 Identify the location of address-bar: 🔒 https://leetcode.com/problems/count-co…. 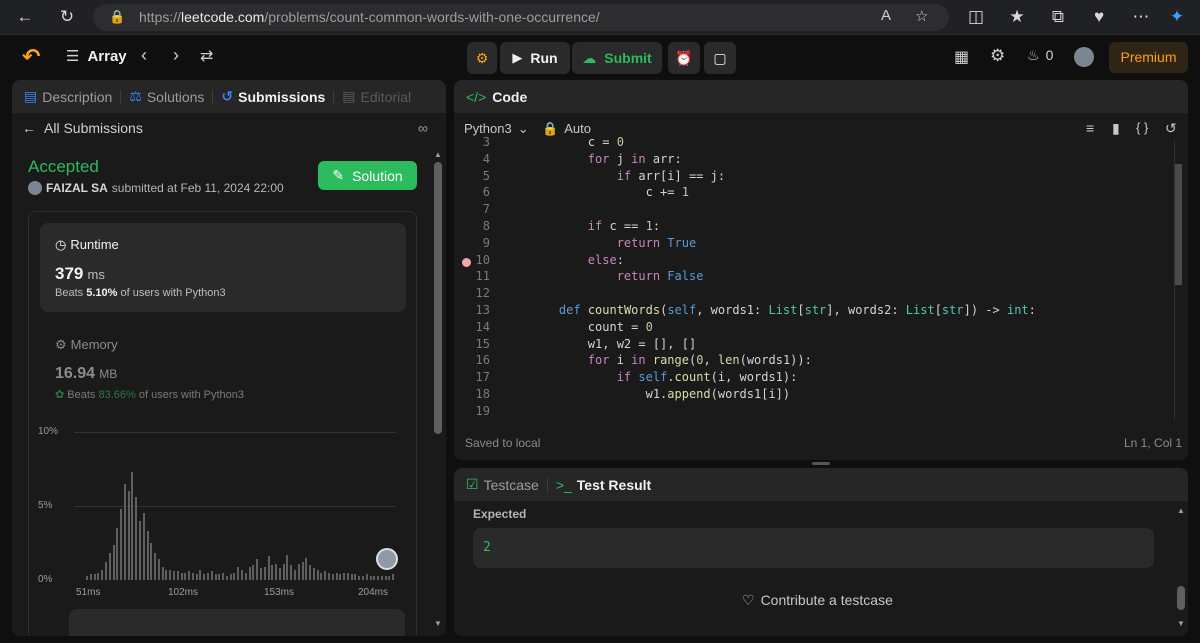
(521, 17).